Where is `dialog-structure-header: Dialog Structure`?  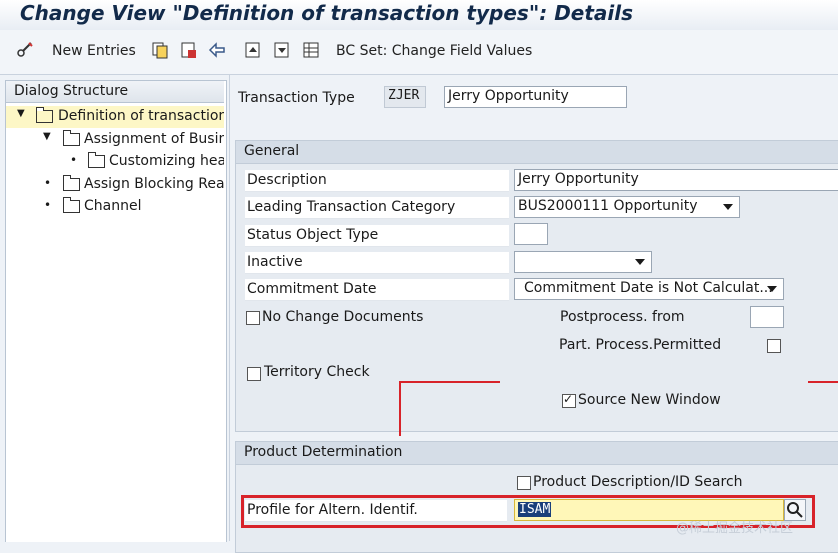 dialog-structure-header: Dialog Structure is located at coordinates (115, 92).